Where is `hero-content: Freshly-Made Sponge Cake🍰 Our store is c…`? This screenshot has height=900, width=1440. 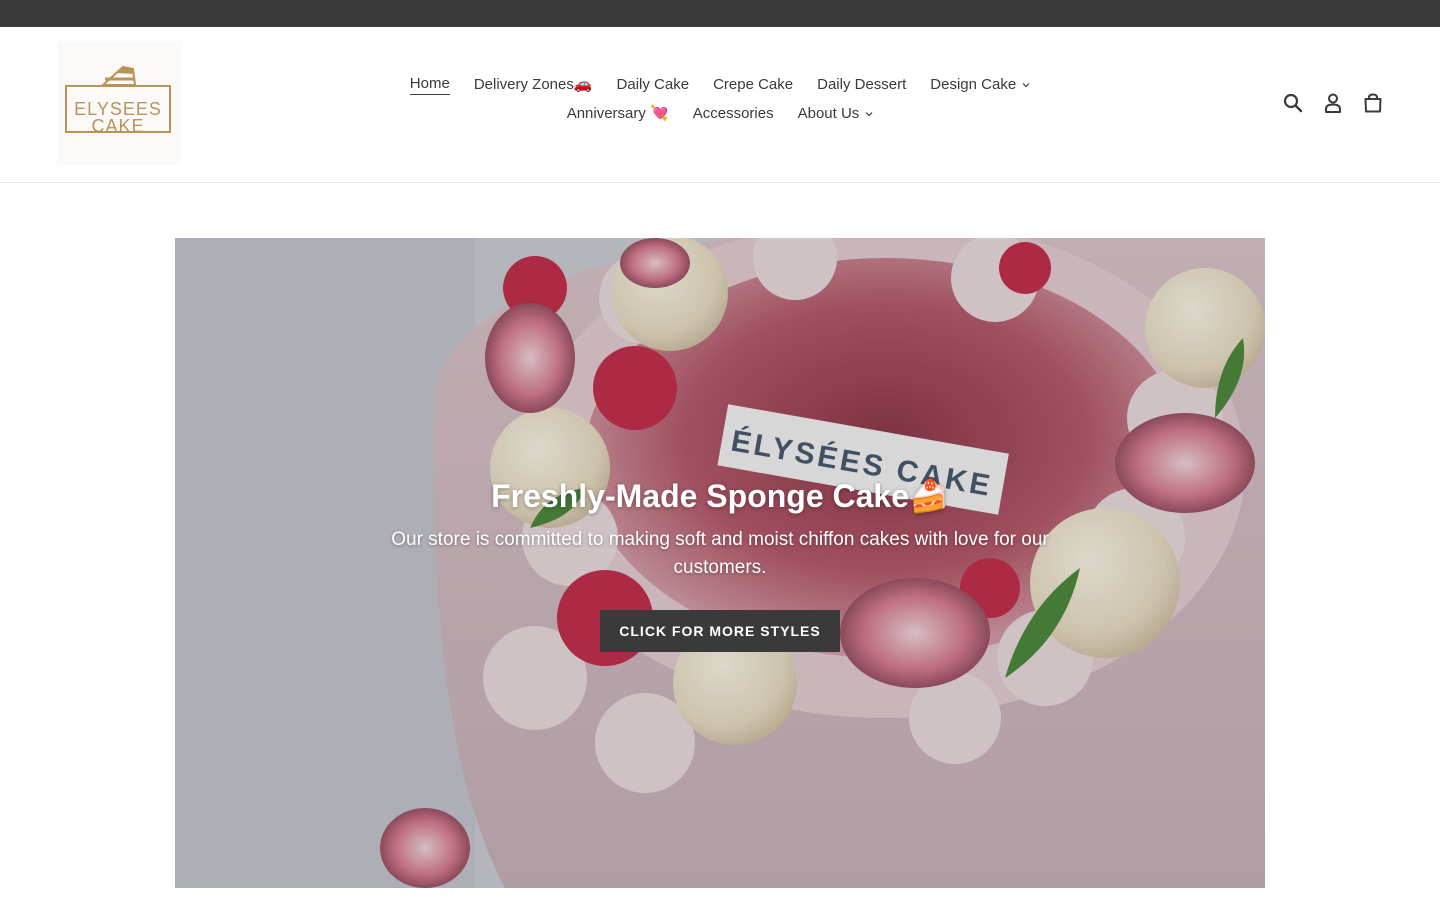 hero-content: Freshly-Made Sponge Cake🍰 Our store is c… is located at coordinates (720, 564).